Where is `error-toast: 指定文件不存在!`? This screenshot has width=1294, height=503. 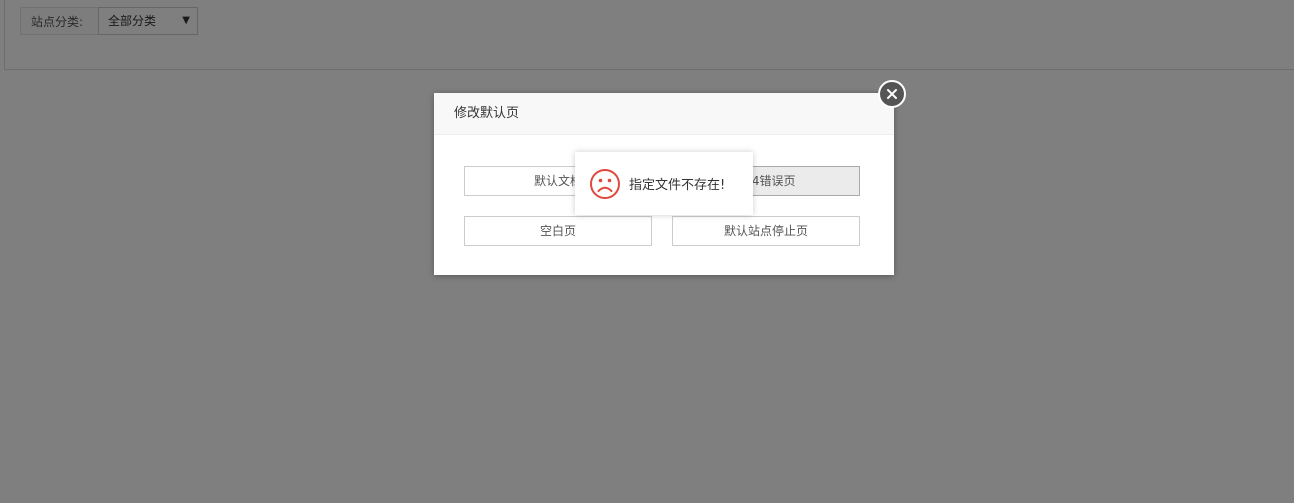
error-toast: 指定文件不存在! is located at coordinates (664, 183).